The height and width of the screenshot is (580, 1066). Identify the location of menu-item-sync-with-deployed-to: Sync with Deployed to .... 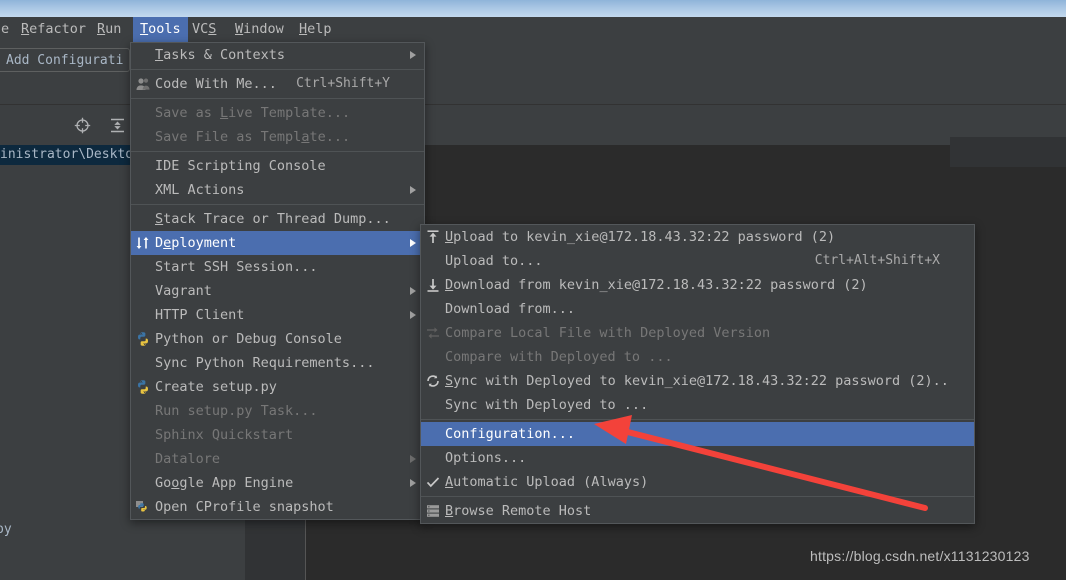
(697, 405).